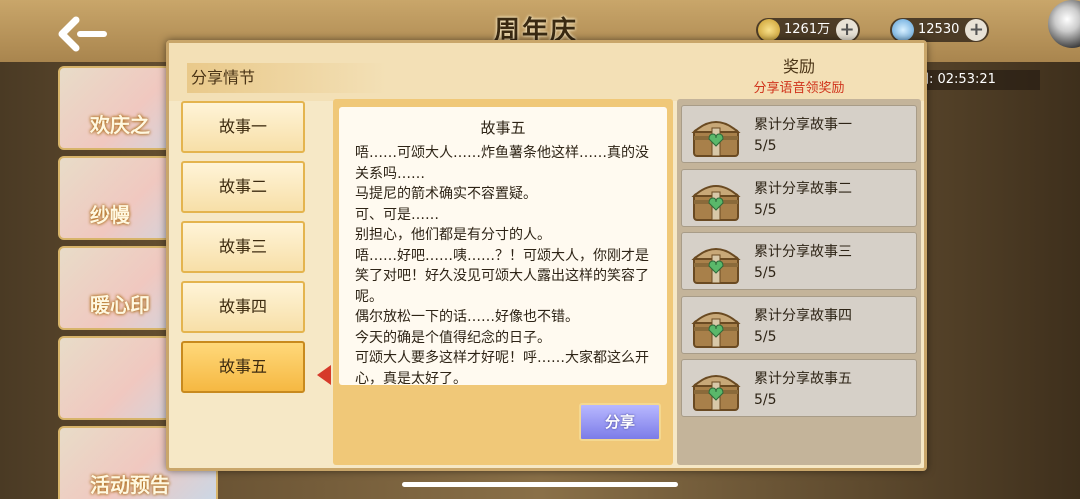 This screenshot has width=1080, height=499. What do you see at coordinates (799, 261) in the screenshot?
I see `reward-row: 累计分享故事三 5/5` at bounding box center [799, 261].